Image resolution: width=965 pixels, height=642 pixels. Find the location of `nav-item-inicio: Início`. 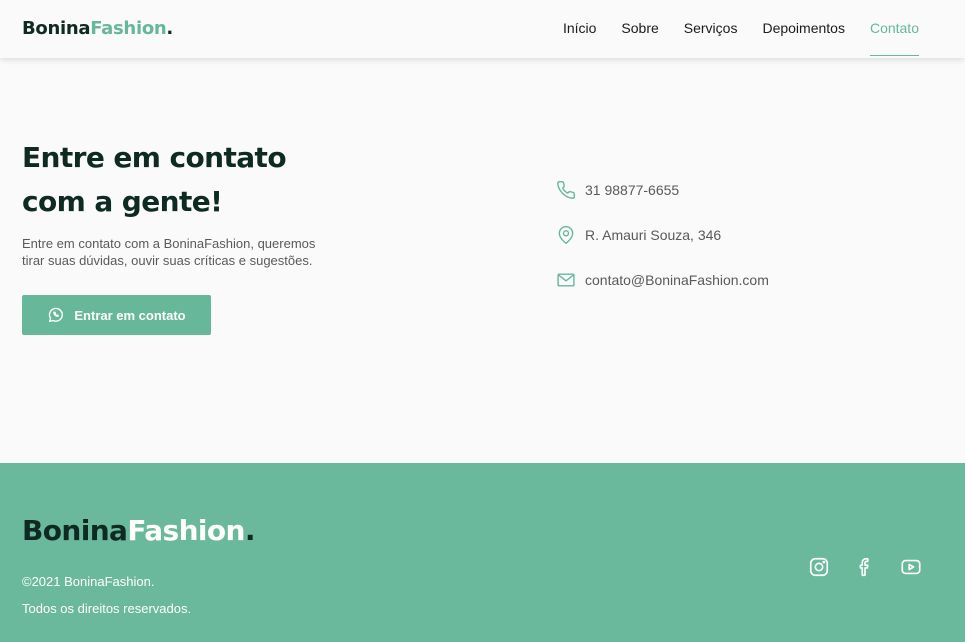

nav-item-inicio: Início is located at coordinates (579, 29).